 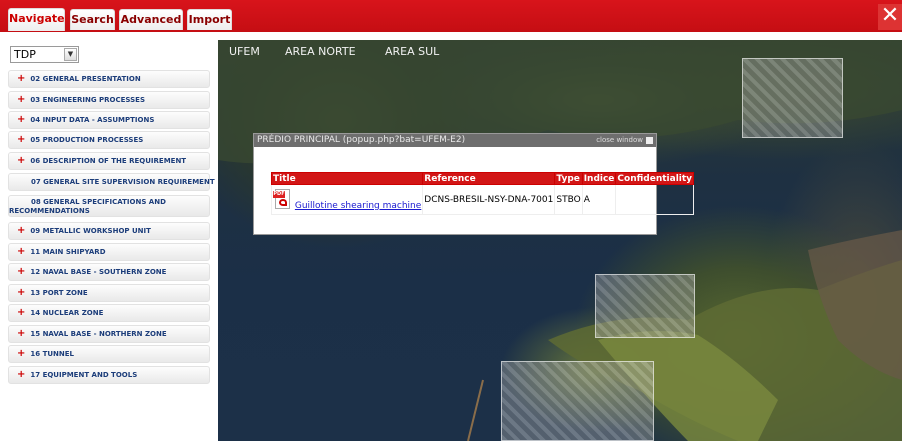 I want to click on tab-search: Search, so click(x=92, y=19).